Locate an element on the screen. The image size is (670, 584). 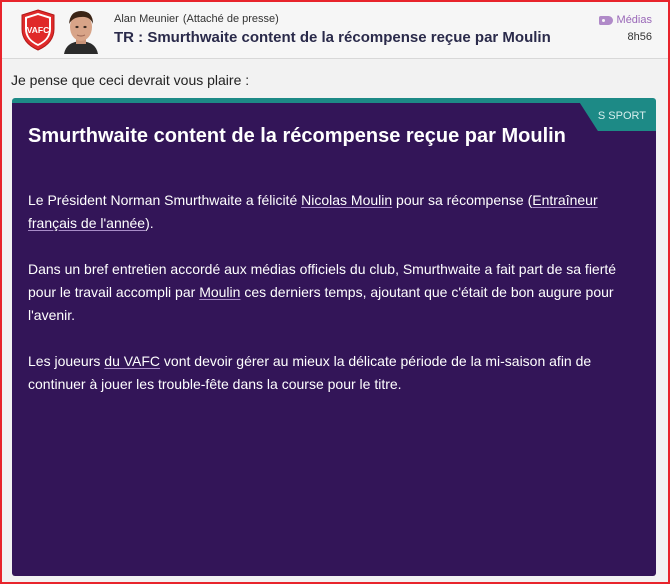
tag-icon is located at coordinates (605, 20).